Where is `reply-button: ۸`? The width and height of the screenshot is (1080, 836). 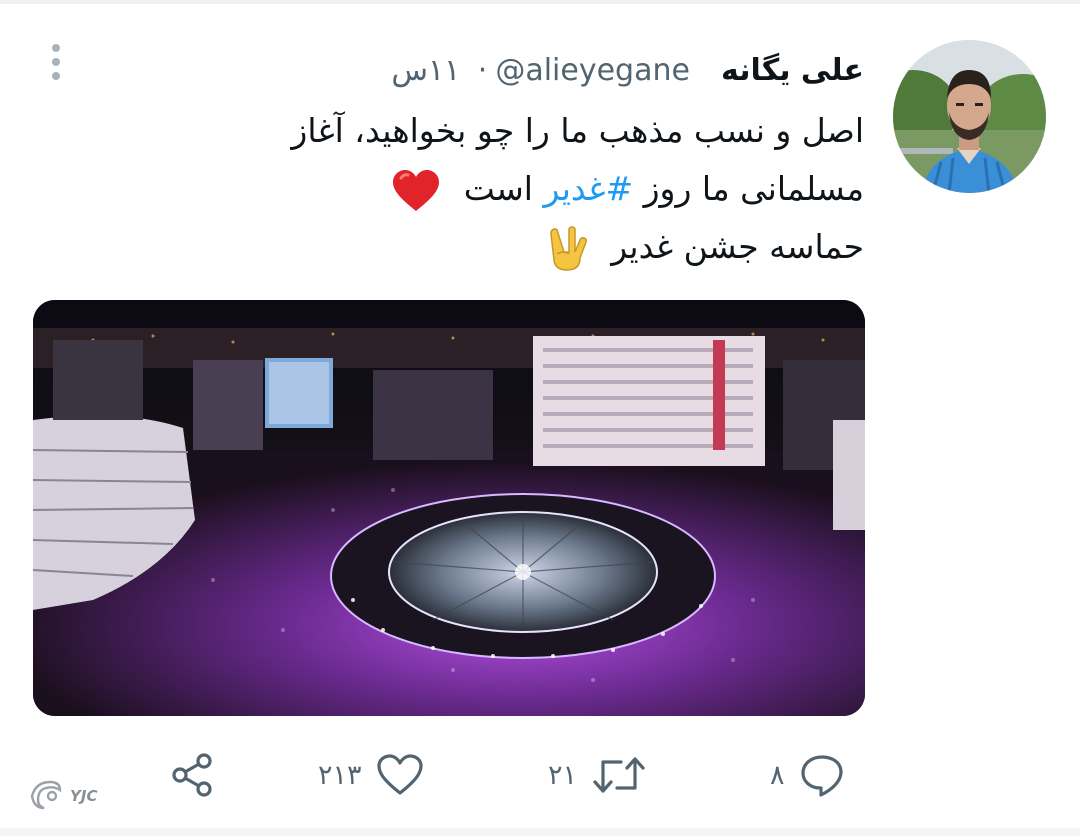 reply-button: ۸ is located at coordinates (807, 775).